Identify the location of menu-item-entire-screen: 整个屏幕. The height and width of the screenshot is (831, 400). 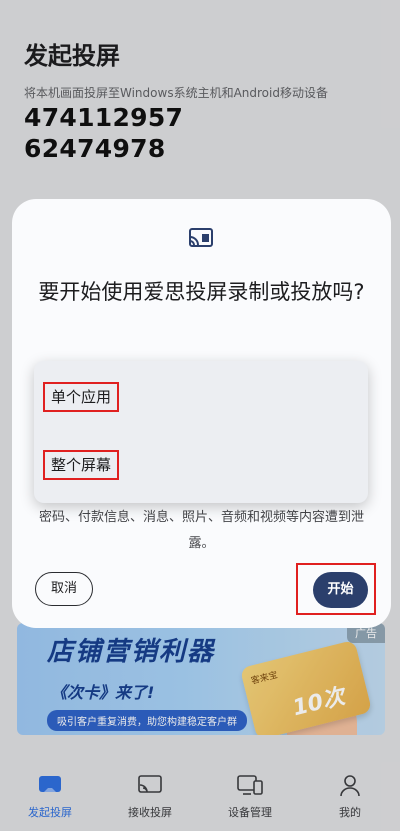
(81, 465).